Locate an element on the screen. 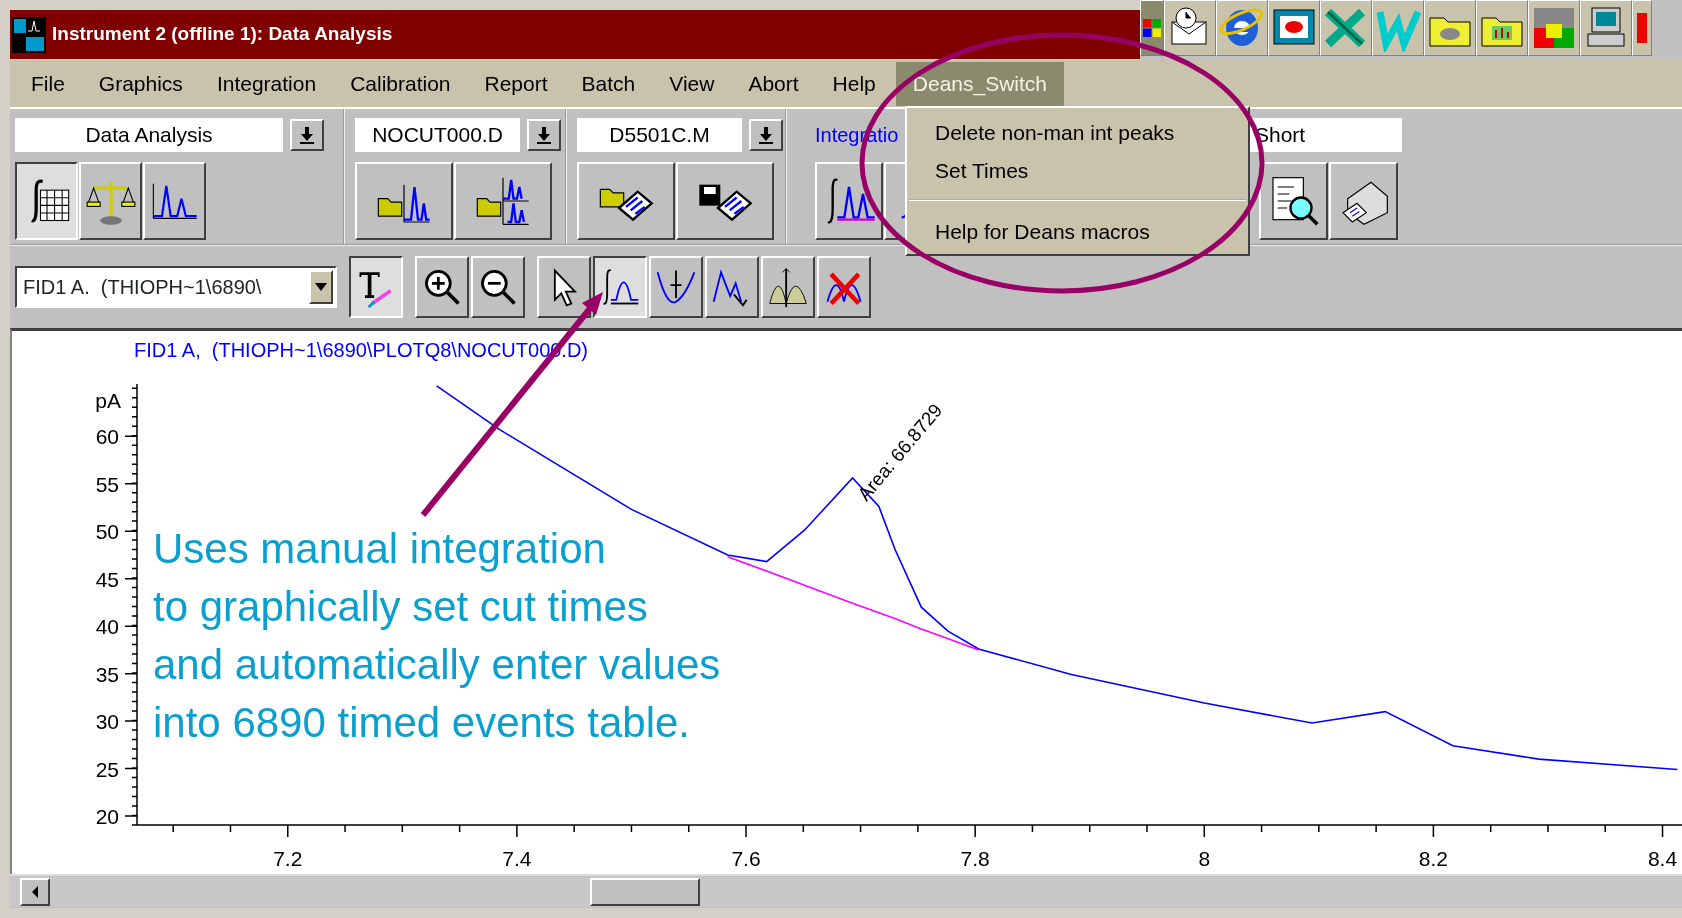 The image size is (1682, 918). tick-label: 7.2 is located at coordinates (288, 858).